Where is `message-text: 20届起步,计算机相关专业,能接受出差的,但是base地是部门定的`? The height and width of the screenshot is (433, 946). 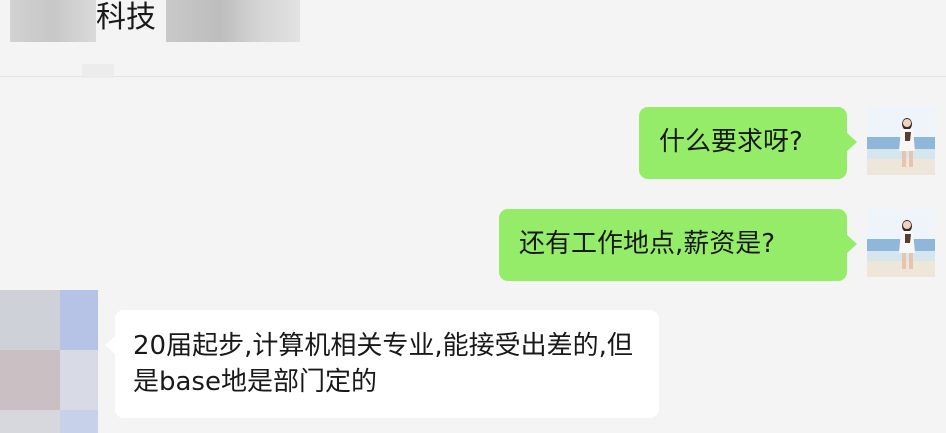 message-text: 20届起步,计算机相关专业,能接受出差的,但是base地是部门定的 is located at coordinates (383, 364).